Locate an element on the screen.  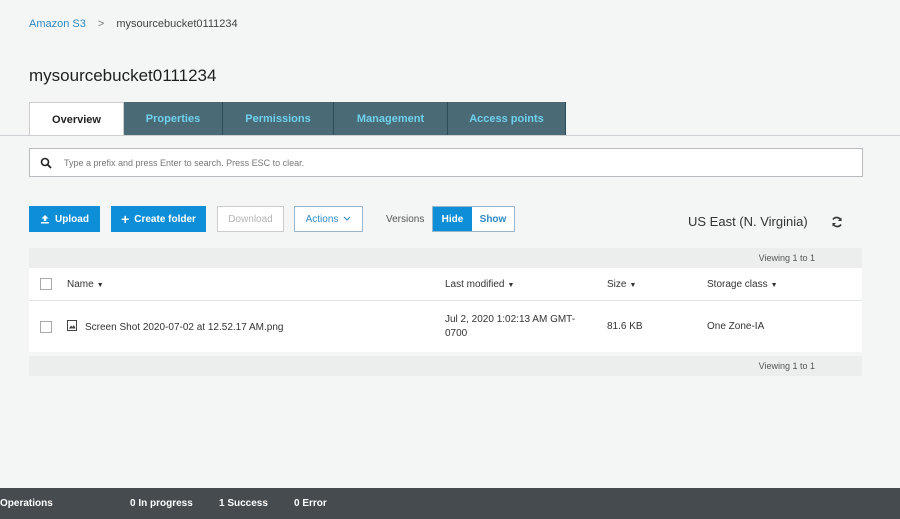
column-header-size: Size ▼ is located at coordinates (621, 284).